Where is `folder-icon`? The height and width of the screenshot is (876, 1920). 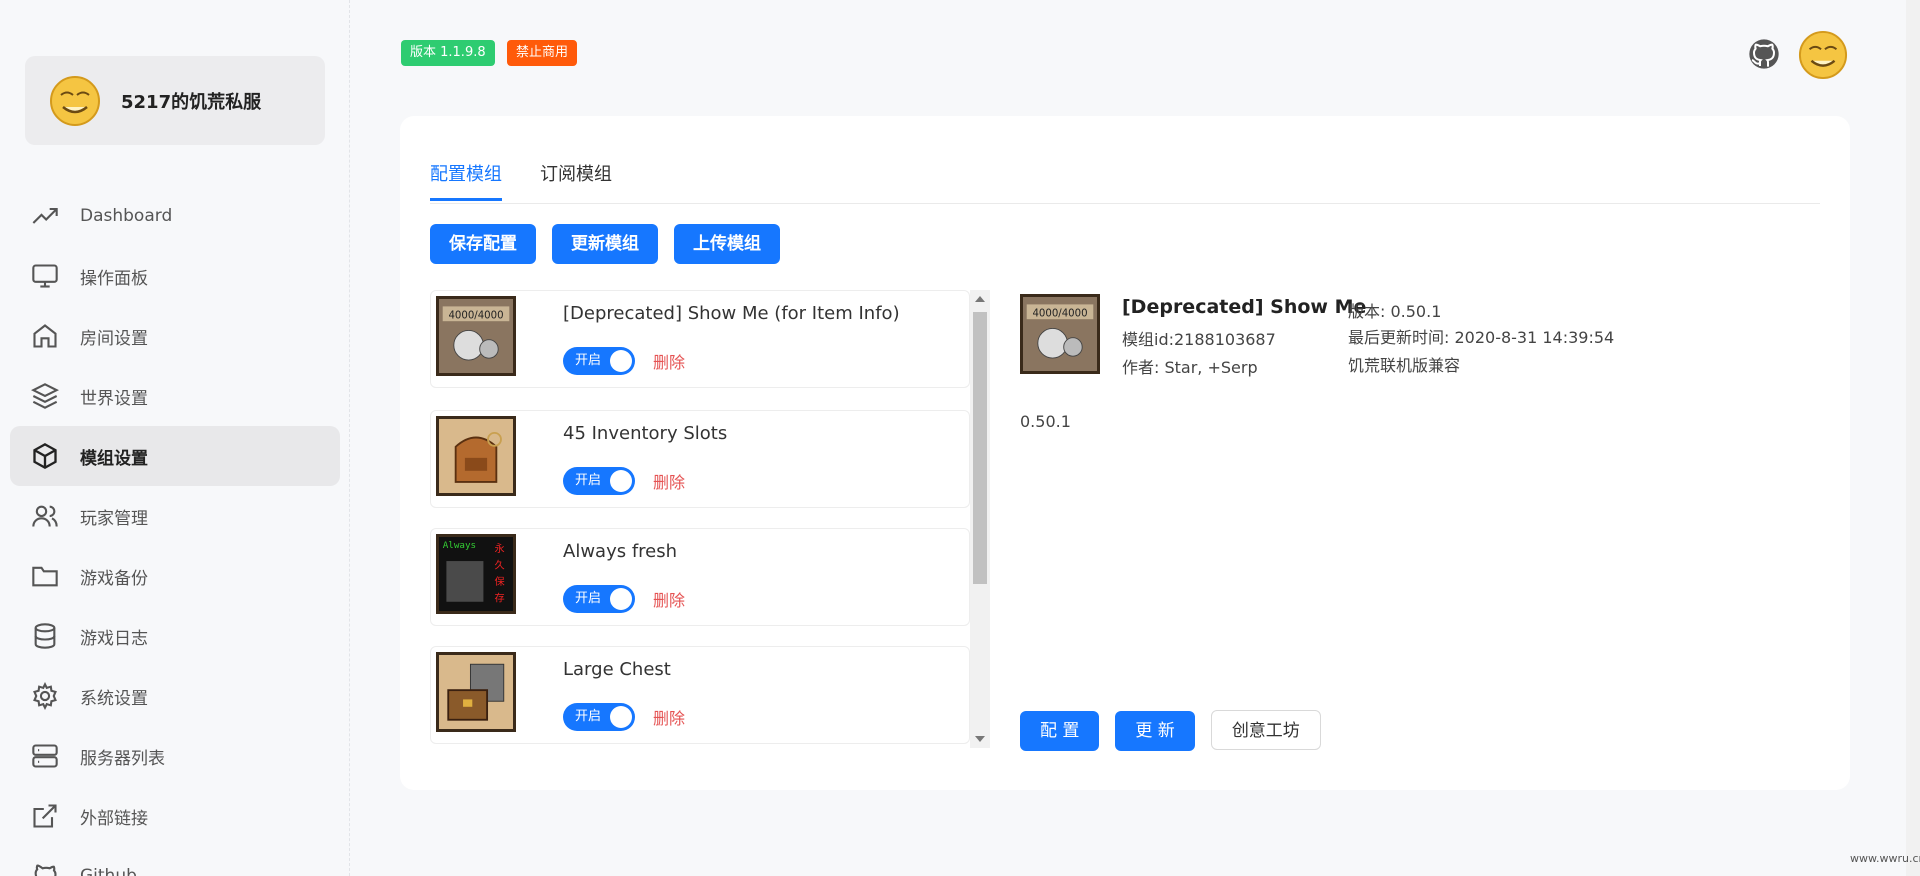 folder-icon is located at coordinates (45, 576).